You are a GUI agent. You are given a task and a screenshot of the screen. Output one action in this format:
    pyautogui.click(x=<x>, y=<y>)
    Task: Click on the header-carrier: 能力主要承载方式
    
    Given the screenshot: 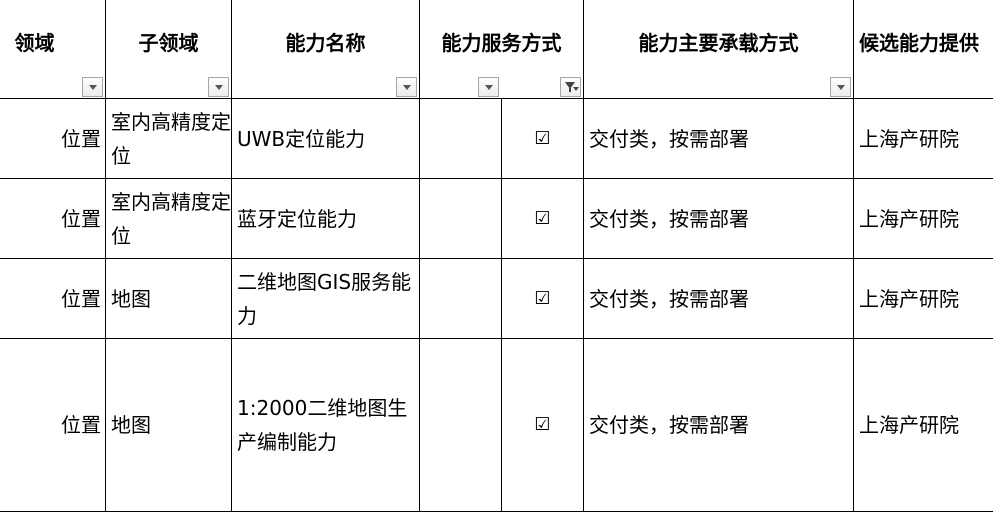 What is the action you would take?
    pyautogui.click(x=718, y=49)
    